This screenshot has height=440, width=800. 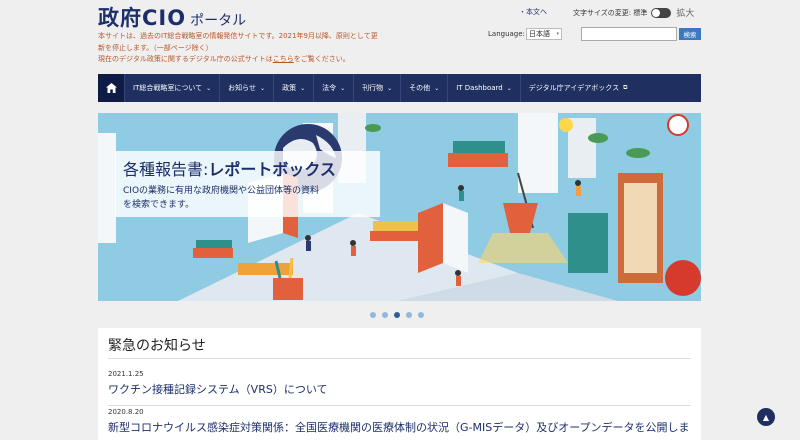 What do you see at coordinates (629, 34) in the screenshot?
I see `search-input` at bounding box center [629, 34].